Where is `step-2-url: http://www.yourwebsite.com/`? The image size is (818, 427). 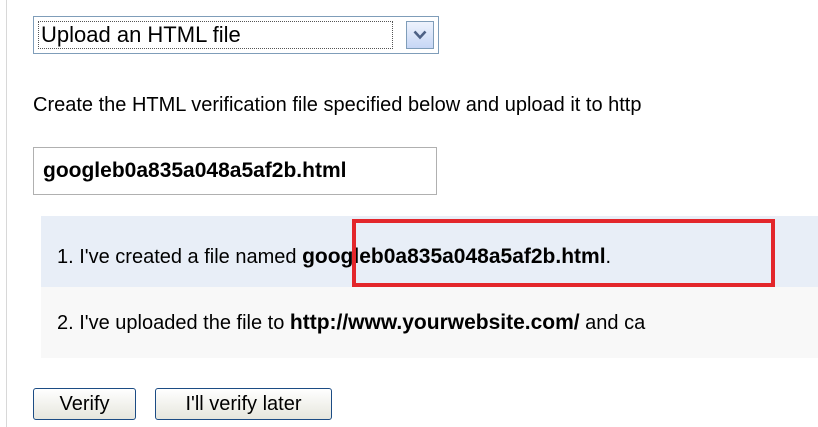
step-2-url: http://www.yourwebsite.com/ is located at coordinates (434, 322).